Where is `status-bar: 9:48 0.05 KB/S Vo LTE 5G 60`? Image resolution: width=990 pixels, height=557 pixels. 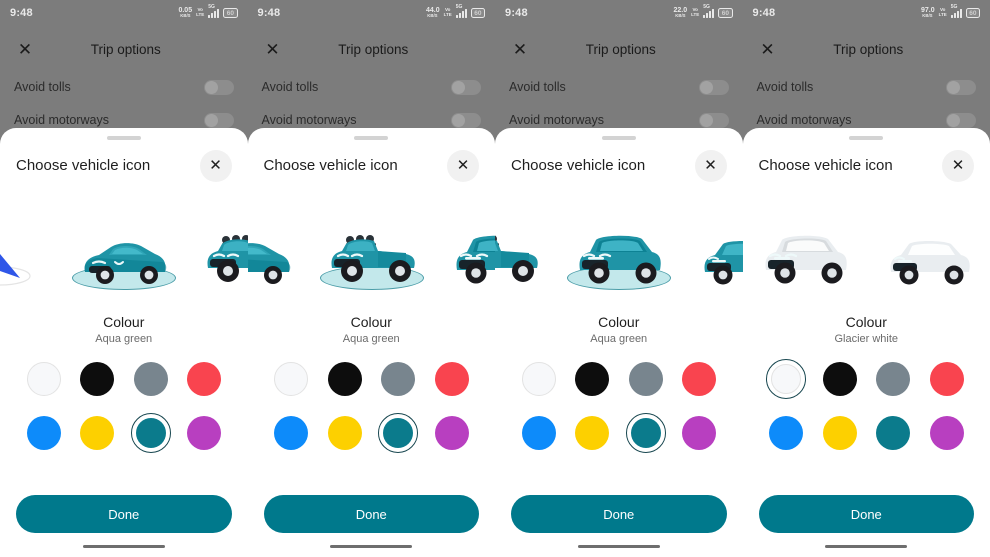 status-bar: 9:48 0.05 KB/S Vo LTE 5G 60 is located at coordinates (124, 13).